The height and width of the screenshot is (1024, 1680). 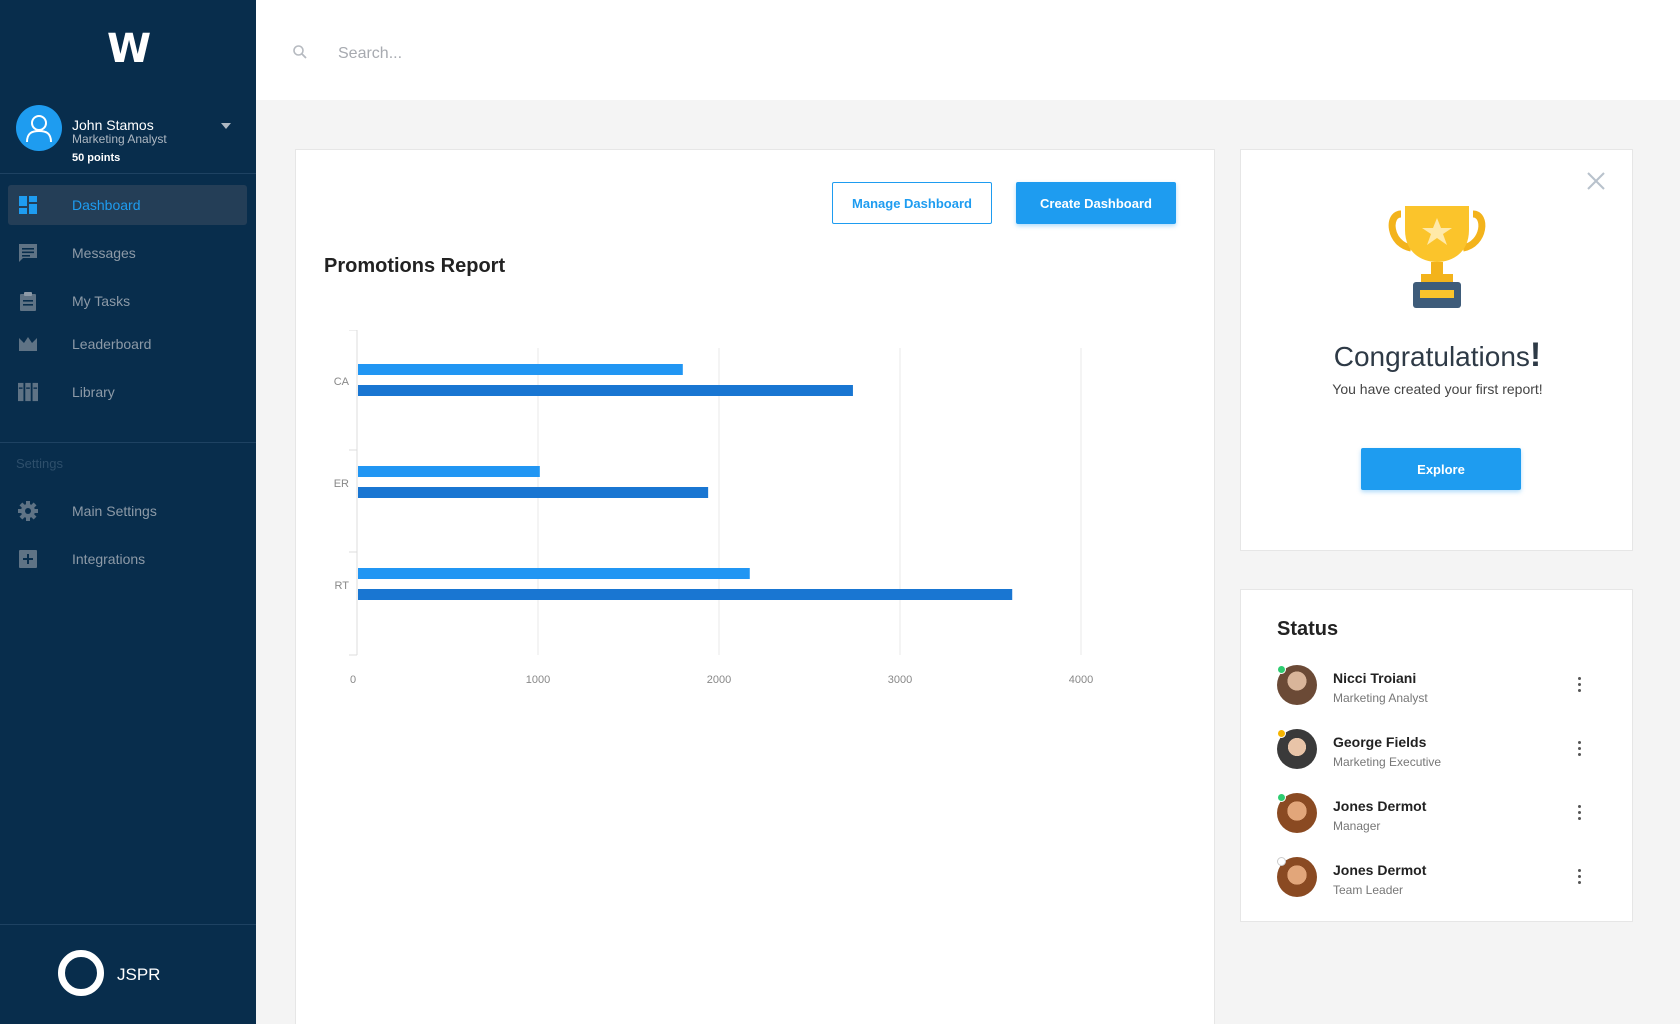 I want to click on crown-icon, so click(x=28, y=344).